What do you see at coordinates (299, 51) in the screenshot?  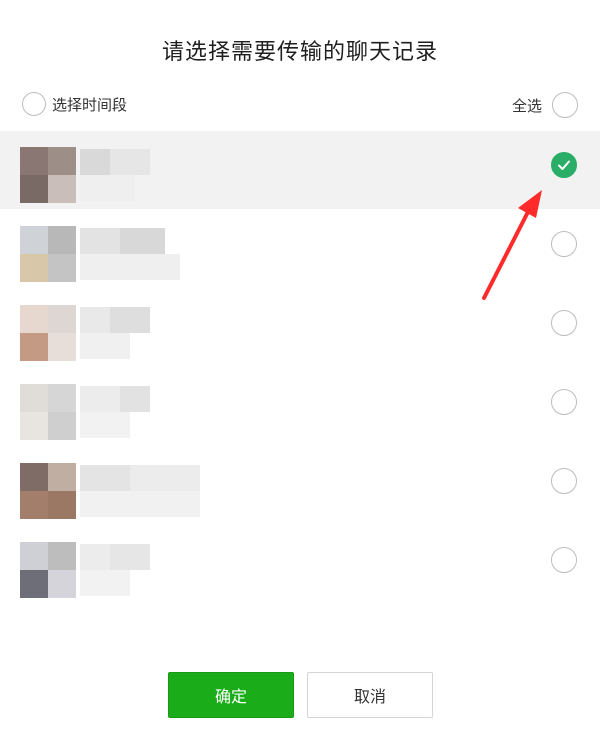 I see `dialog-title: 请选择需要传输的聊天记录` at bounding box center [299, 51].